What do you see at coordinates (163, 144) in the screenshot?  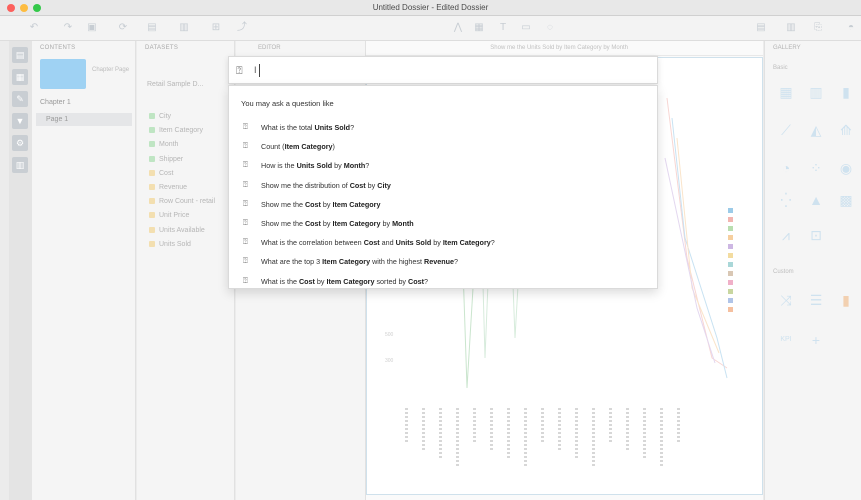 I see `dataset-object-attribute: Month` at bounding box center [163, 144].